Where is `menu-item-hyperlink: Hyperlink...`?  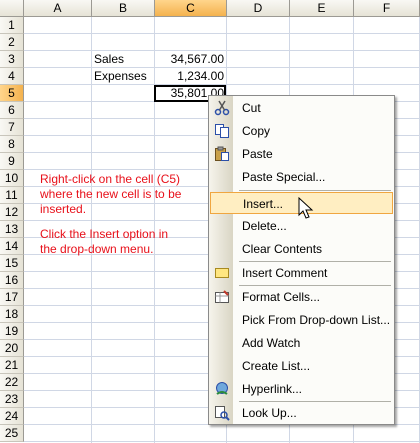
menu-item-hyperlink: Hyperlink... is located at coordinates (301, 389).